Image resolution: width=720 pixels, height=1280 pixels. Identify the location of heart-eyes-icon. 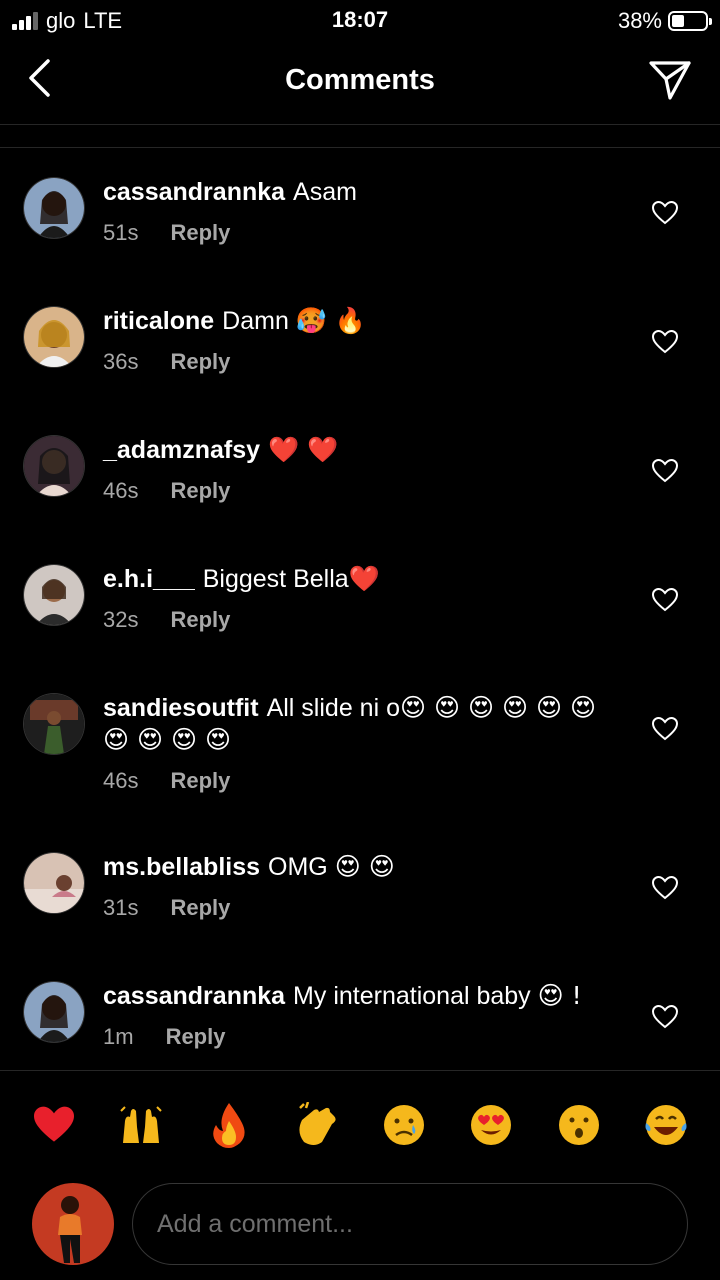
(491, 1125).